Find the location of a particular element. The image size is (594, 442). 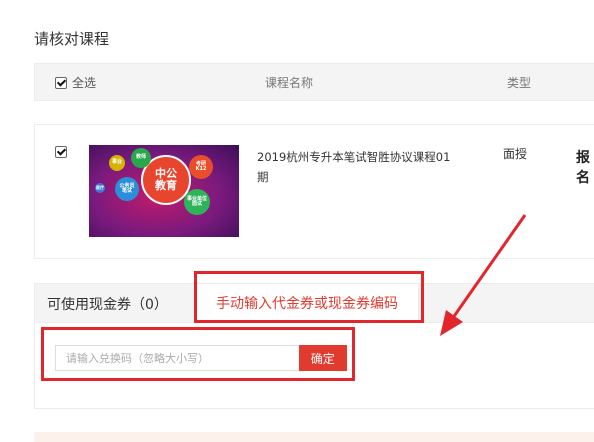

select-all-checkbox is located at coordinates (61, 82).